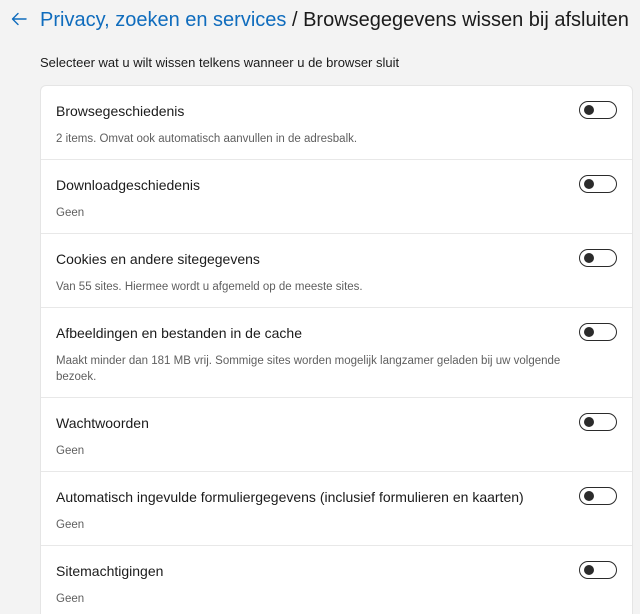 The width and height of the screenshot is (640, 614). What do you see at coordinates (120, 111) in the screenshot?
I see `setting-label: Browsegeschiedenis` at bounding box center [120, 111].